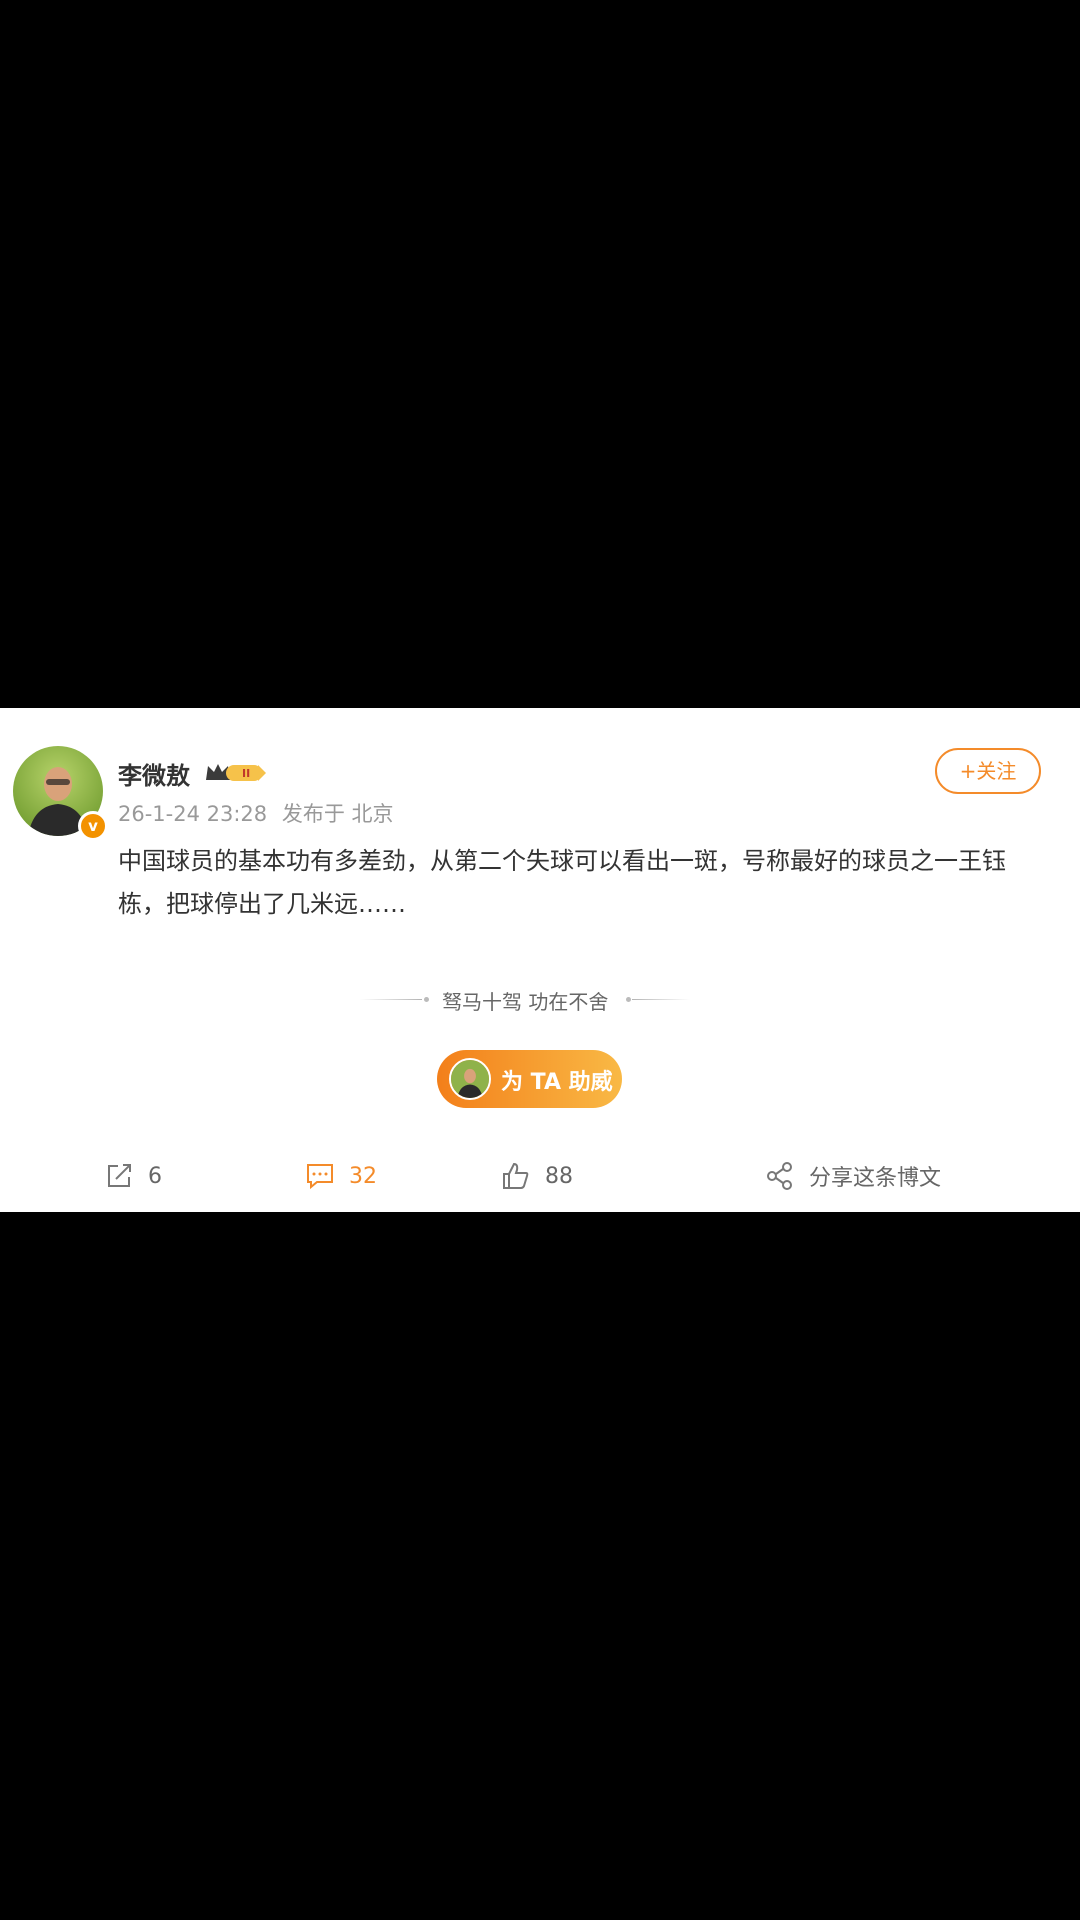 The width and height of the screenshot is (1080, 1920). I want to click on repost-count: 6, so click(155, 1176).